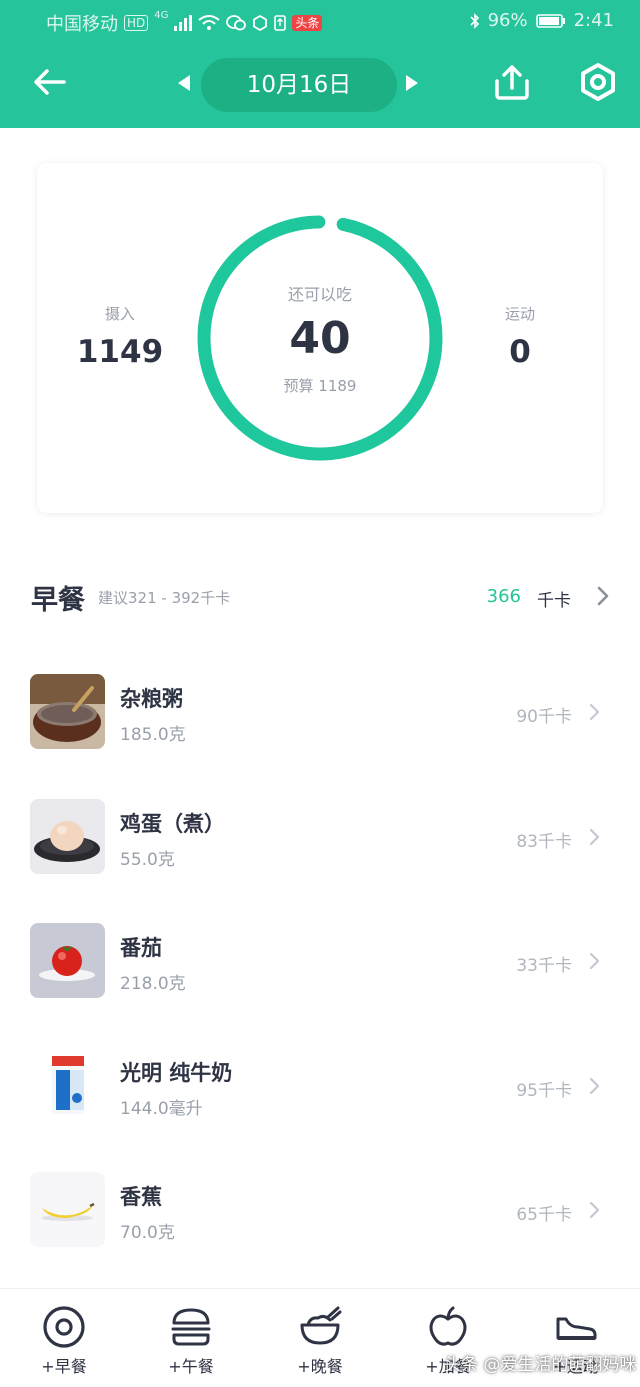  Describe the element at coordinates (119, 314) in the screenshot. I see `intake-label: 摄入` at that location.